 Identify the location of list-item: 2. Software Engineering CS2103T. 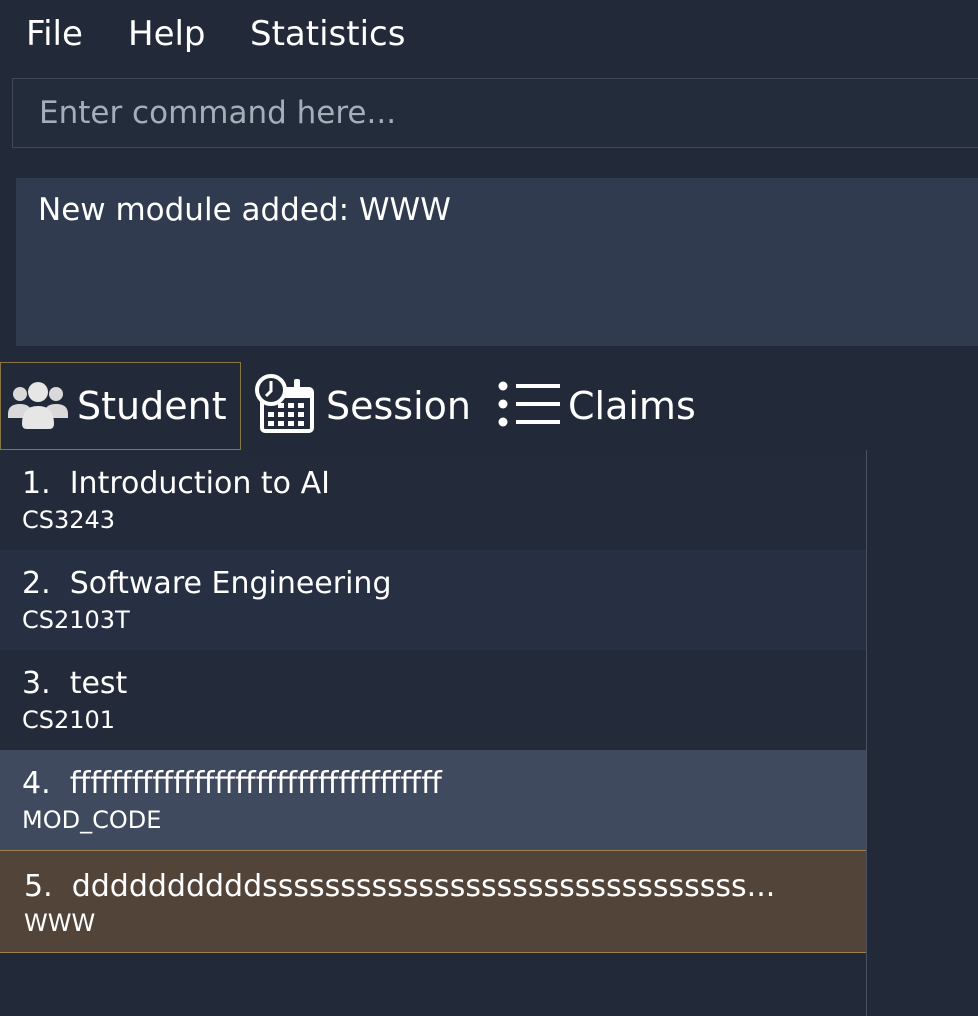
(433, 600).